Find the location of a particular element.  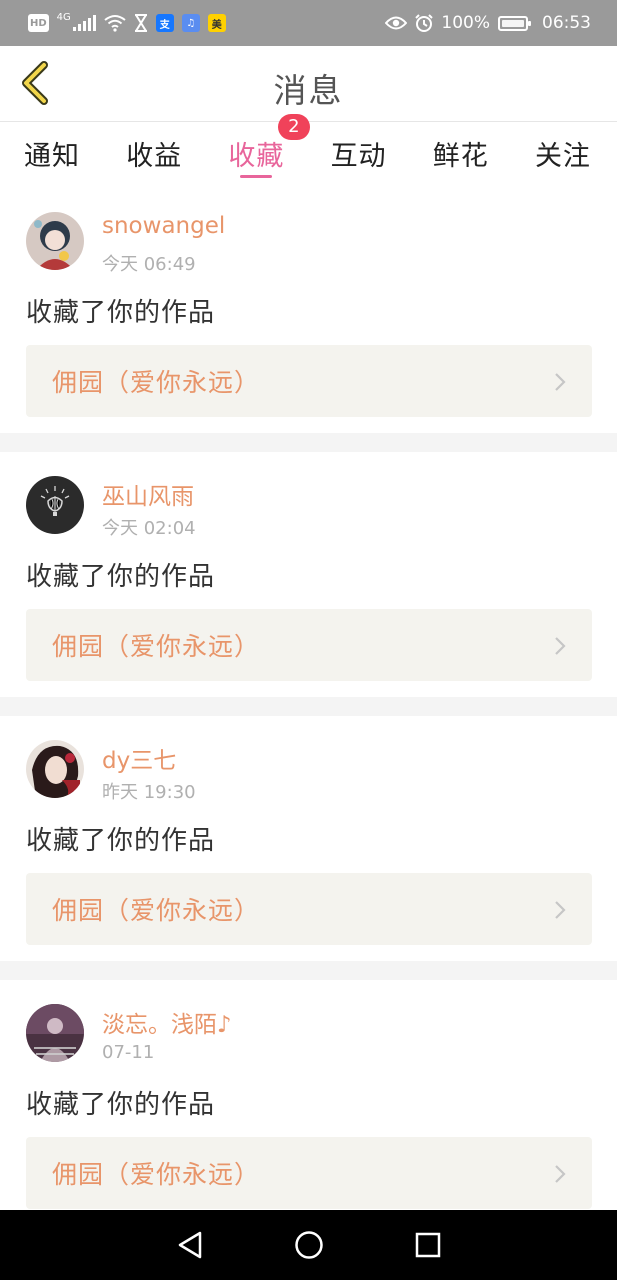

tab-follows: 关注 is located at coordinates (563, 155).